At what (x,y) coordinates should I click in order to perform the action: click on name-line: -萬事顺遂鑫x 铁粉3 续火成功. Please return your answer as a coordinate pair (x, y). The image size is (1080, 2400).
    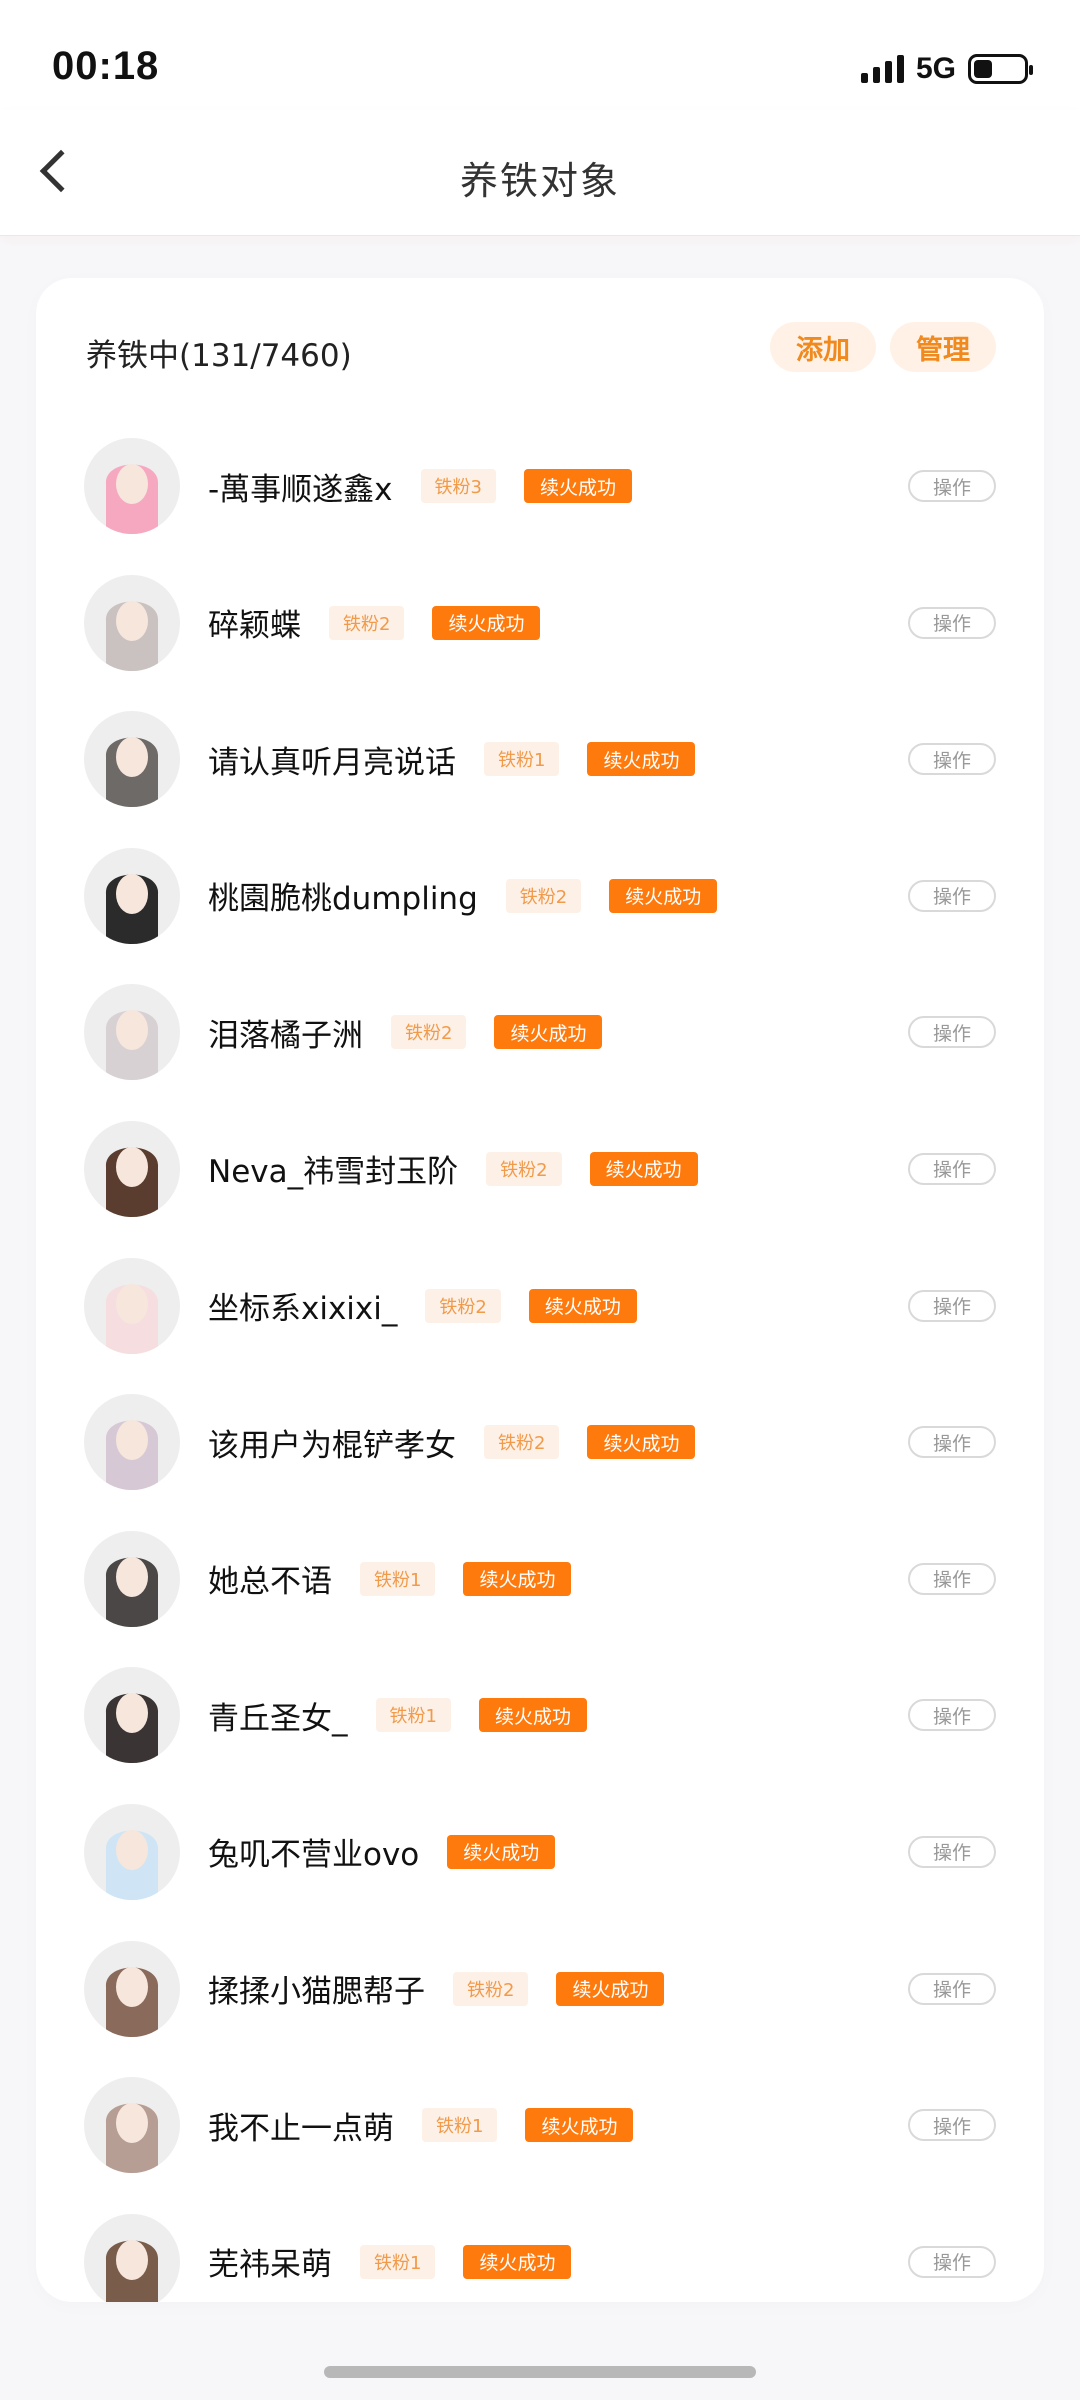
    Looking at the image, I should click on (420, 486).